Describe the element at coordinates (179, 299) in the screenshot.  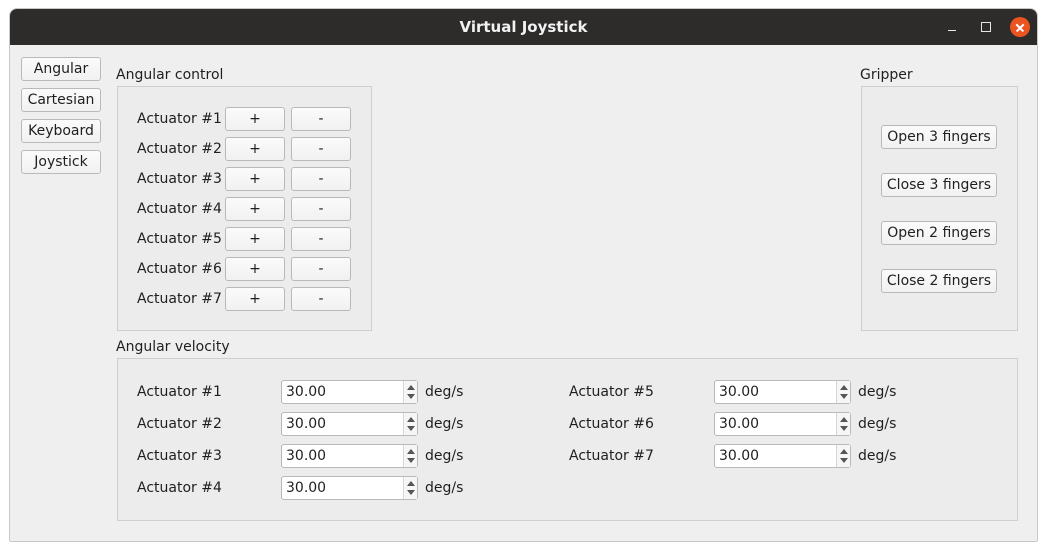
I see `actuator-label: Actuator #7` at that location.